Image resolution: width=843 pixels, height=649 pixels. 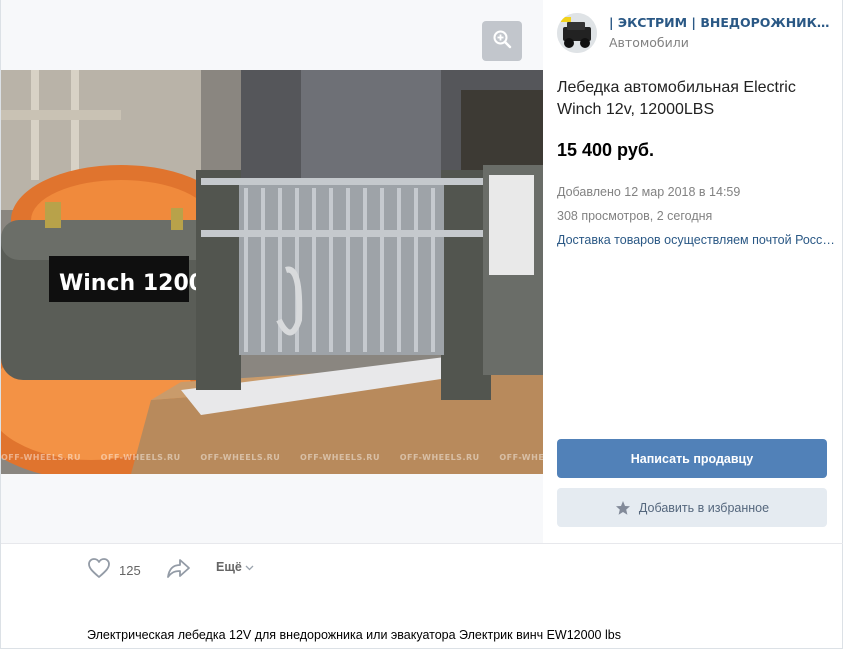 What do you see at coordinates (724, 22) in the screenshot?
I see `group-name-link: | ЭКСТРИМ | ВНЕДОРОЖНИКИ | АВТО` at bounding box center [724, 22].